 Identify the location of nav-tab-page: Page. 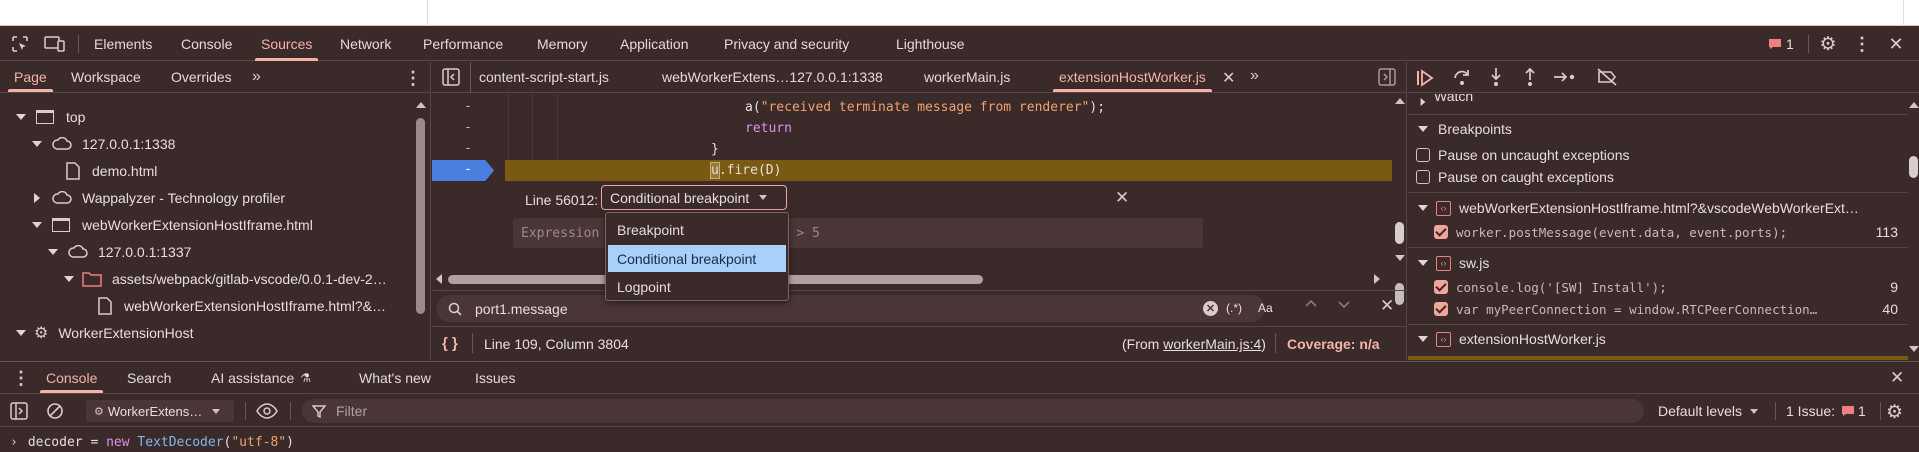
(30, 77).